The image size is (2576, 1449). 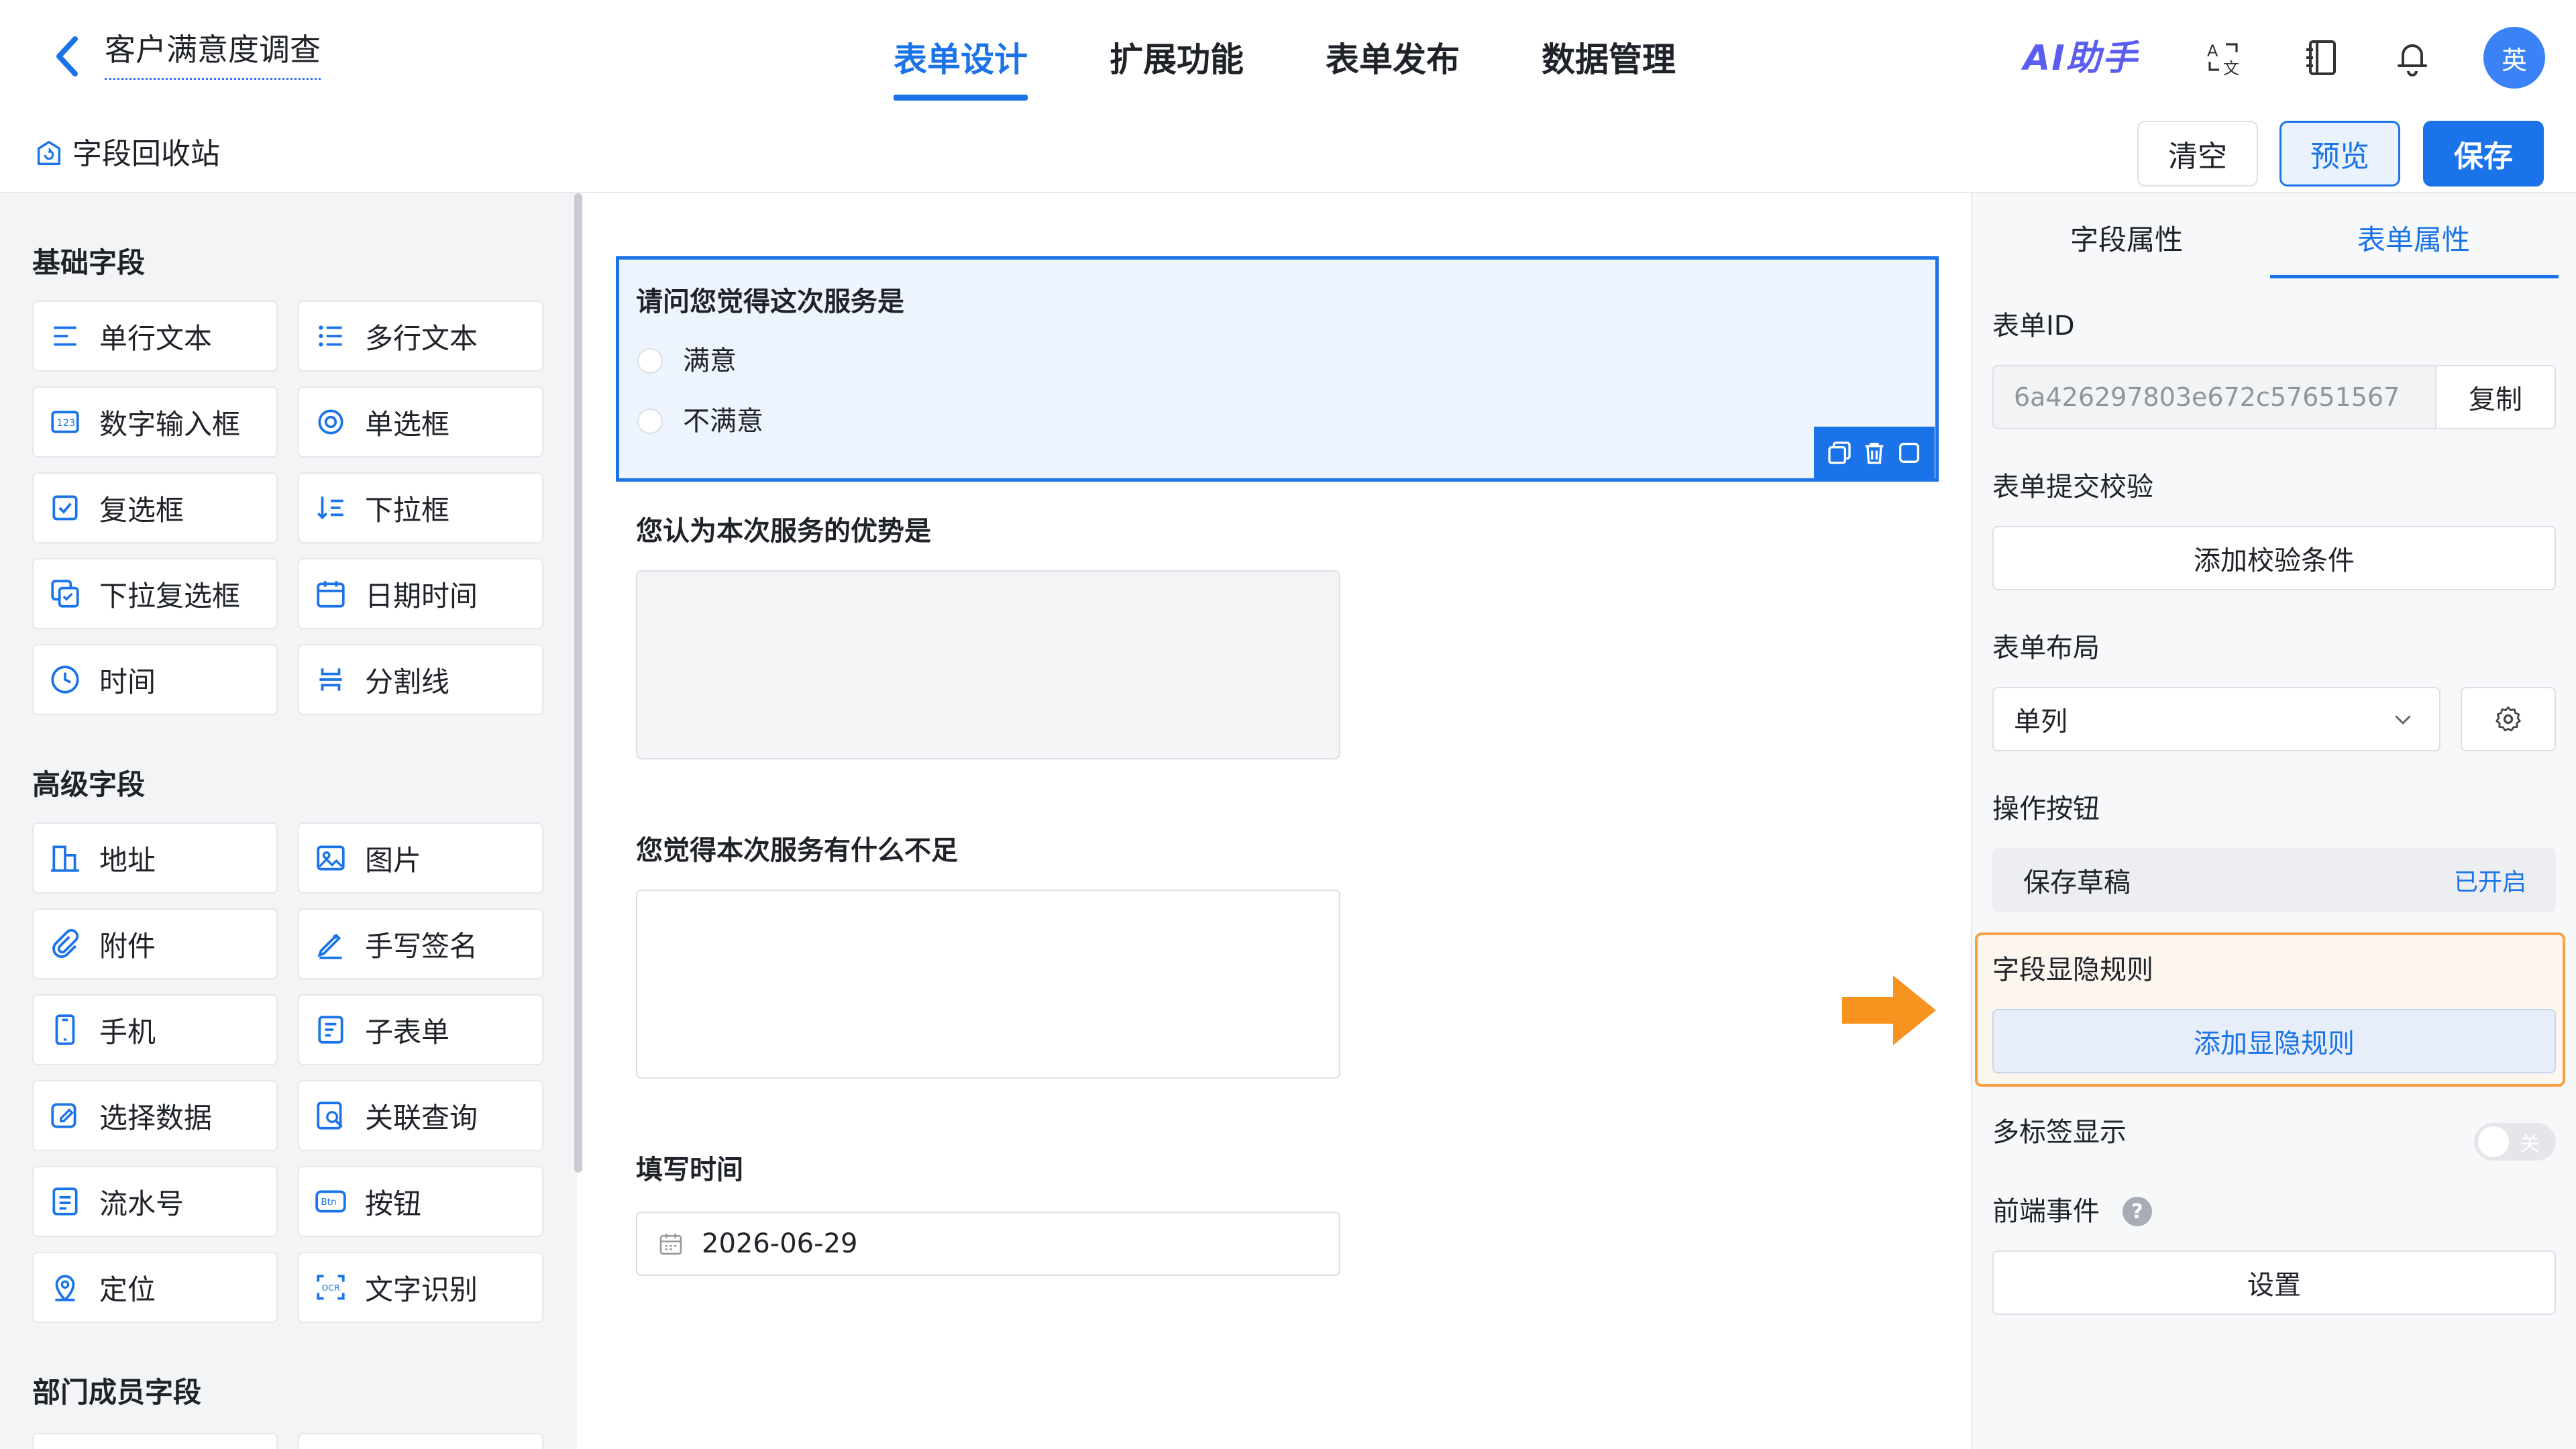 What do you see at coordinates (330, 422) in the screenshot?
I see `radio-icon` at bounding box center [330, 422].